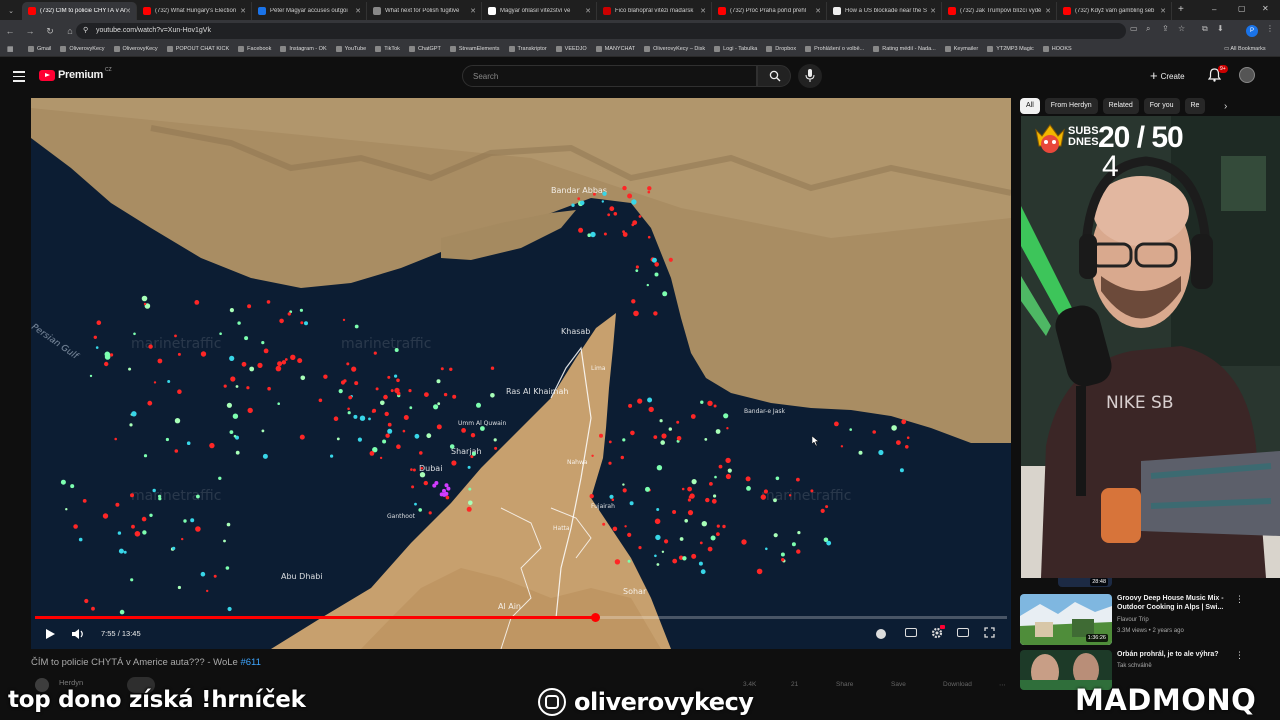 This screenshot has height=720, width=1280. I want to click on tab-search-button: ⌄, so click(11, 11).